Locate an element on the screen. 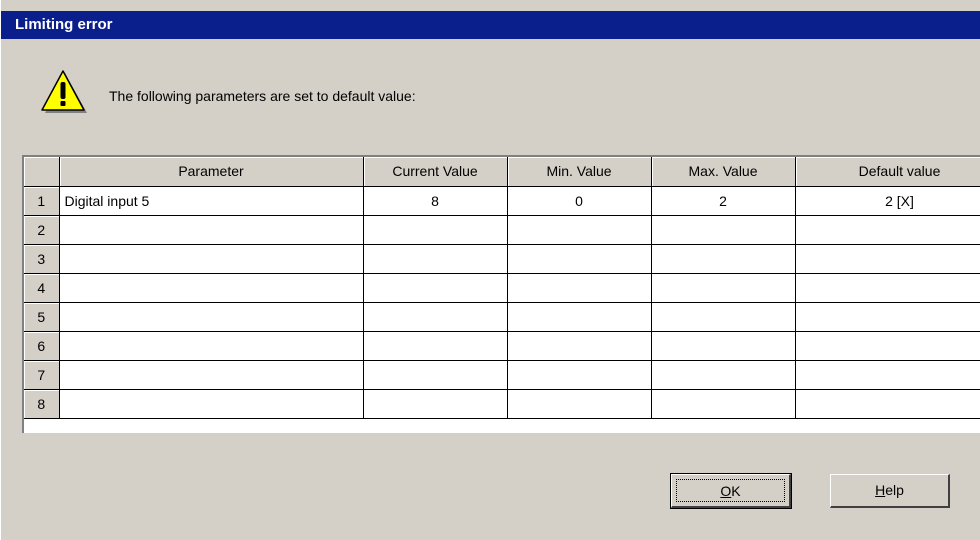  table-row: 1 Digital input 5 8 0 2 2 [X] is located at coordinates (502, 201).